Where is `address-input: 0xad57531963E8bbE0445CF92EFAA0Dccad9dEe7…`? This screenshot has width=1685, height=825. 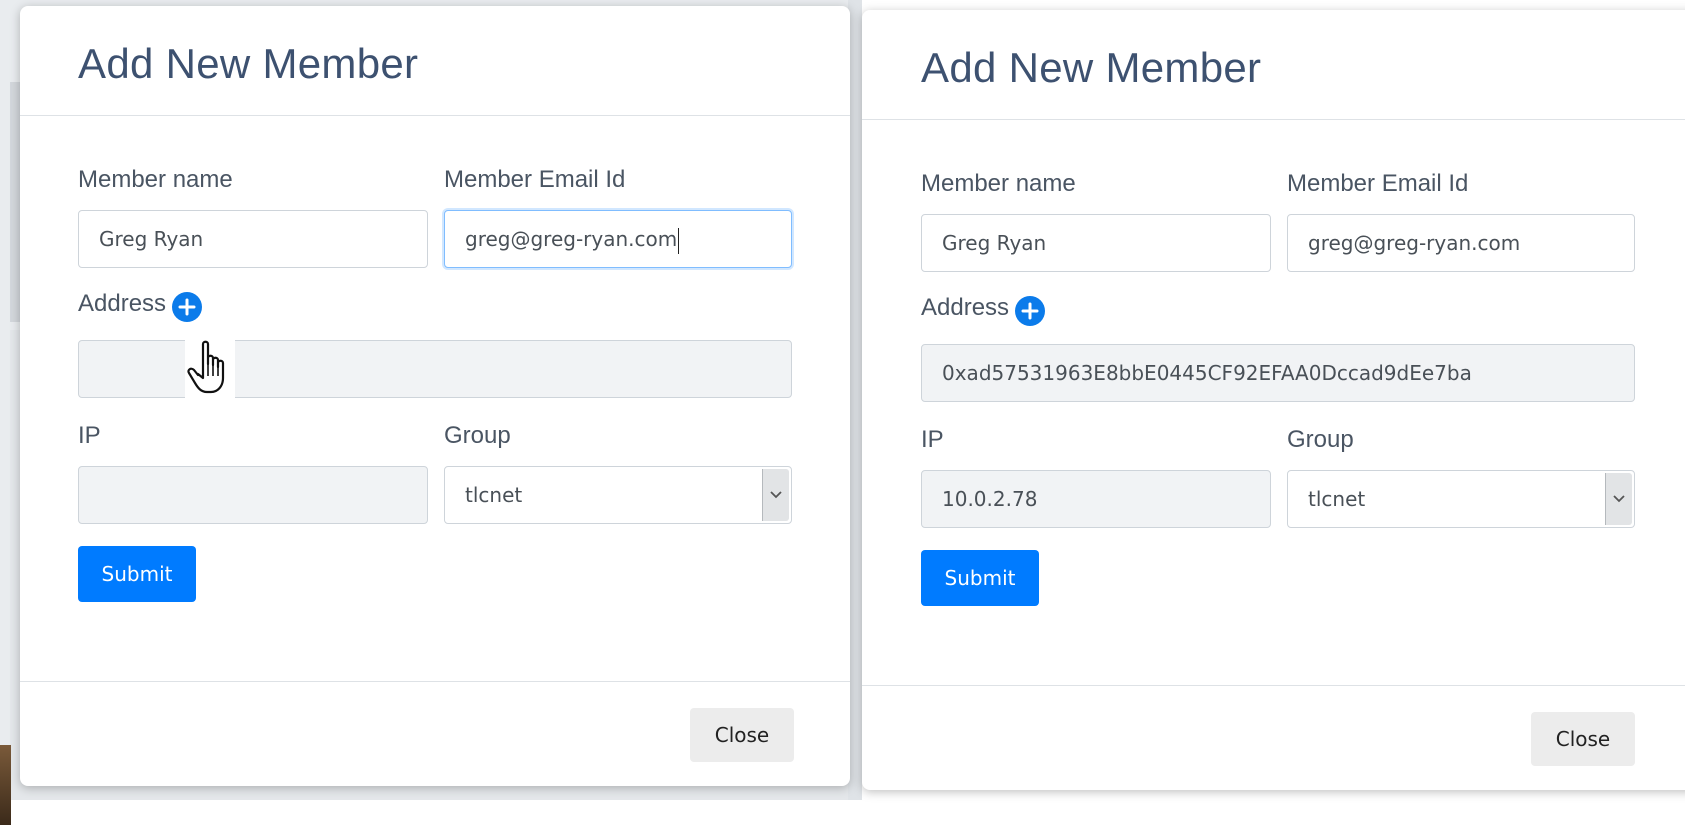
address-input: 0xad57531963E8bbE0445CF92EFAA0Dccad9dEe7… is located at coordinates (1278, 373).